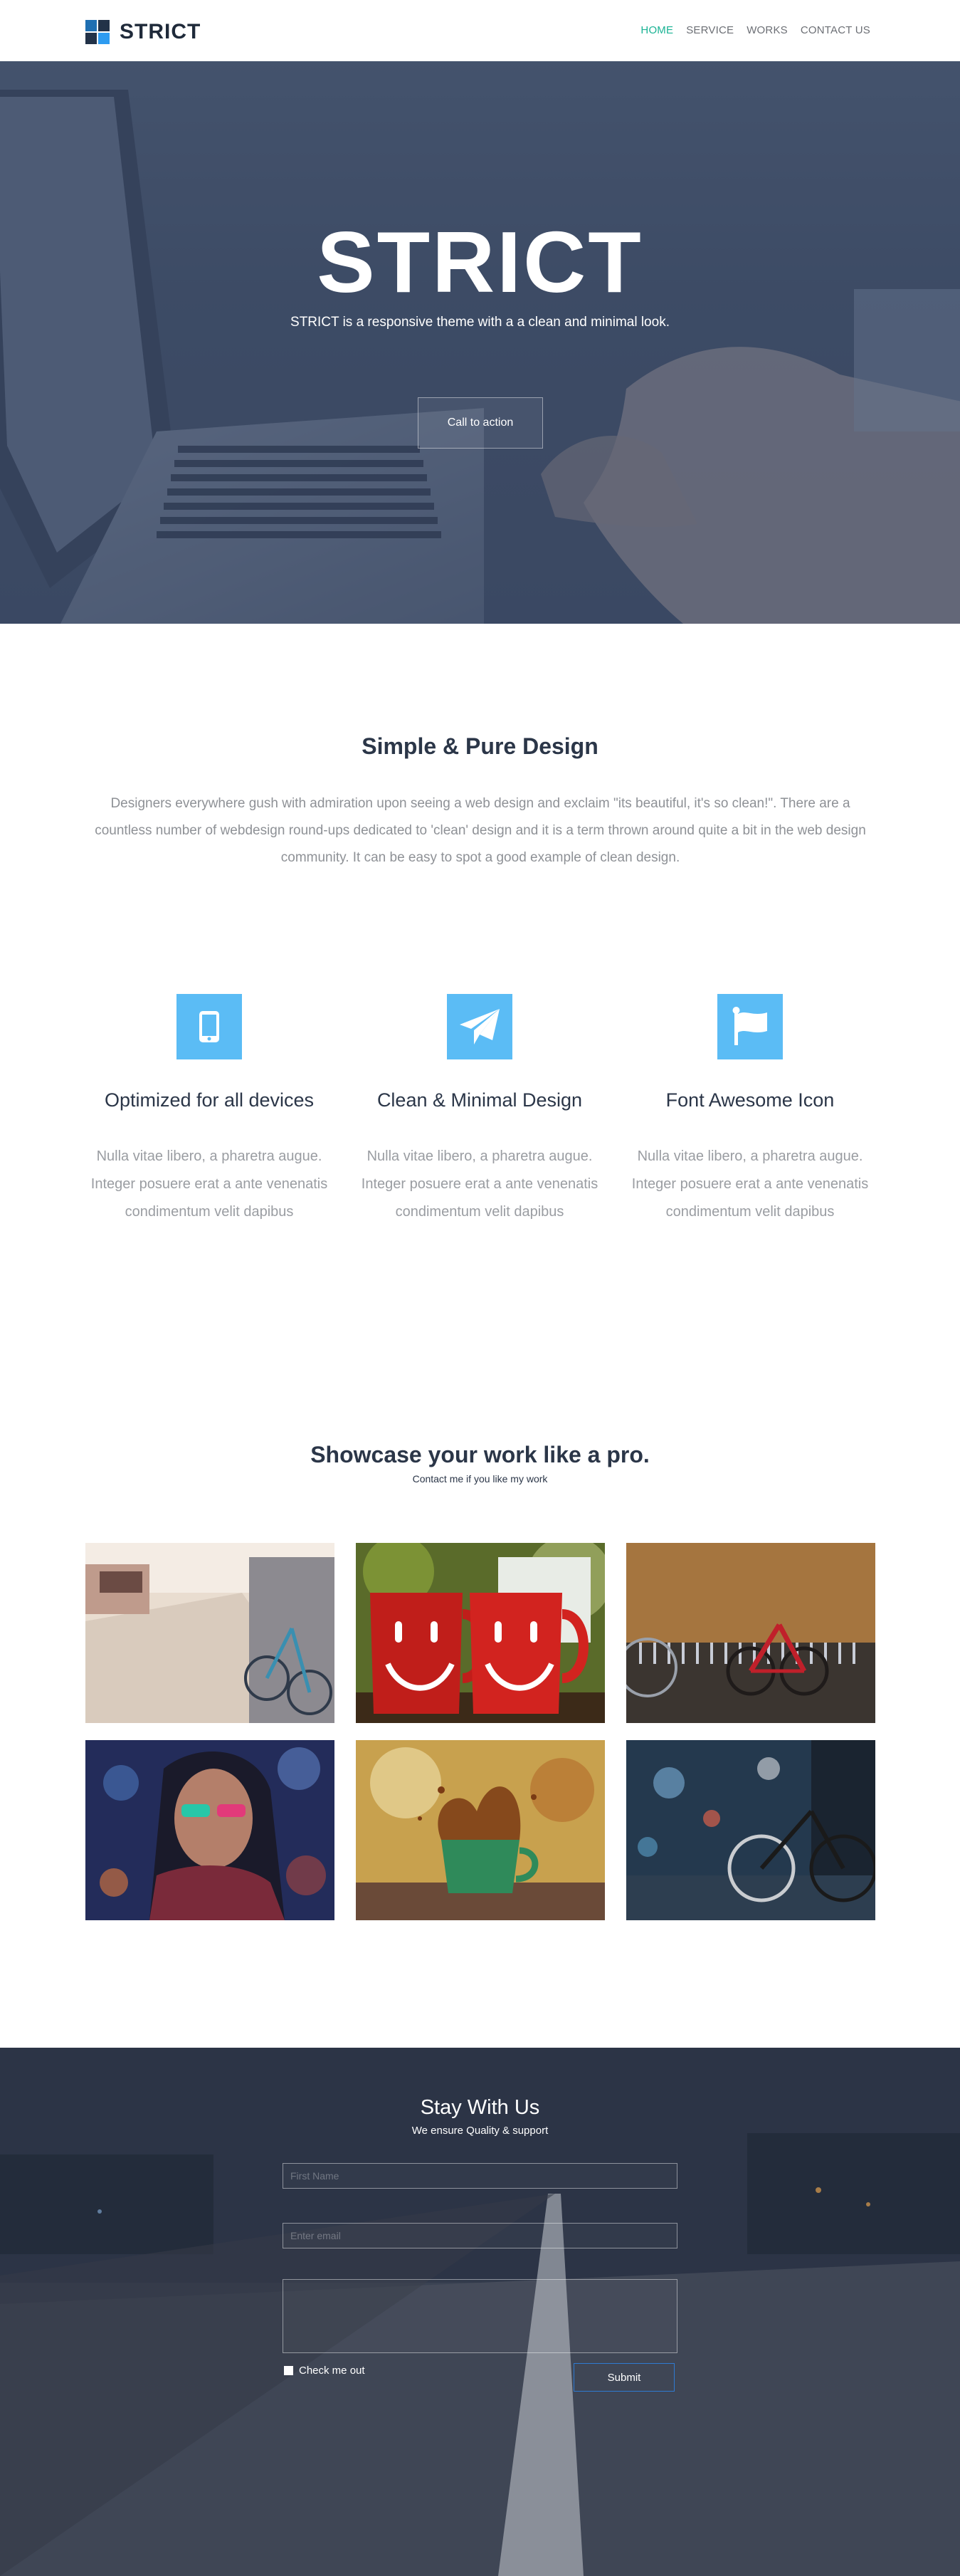 This screenshot has height=2576, width=960. I want to click on bicycle-bokeh-photo, so click(751, 1830).